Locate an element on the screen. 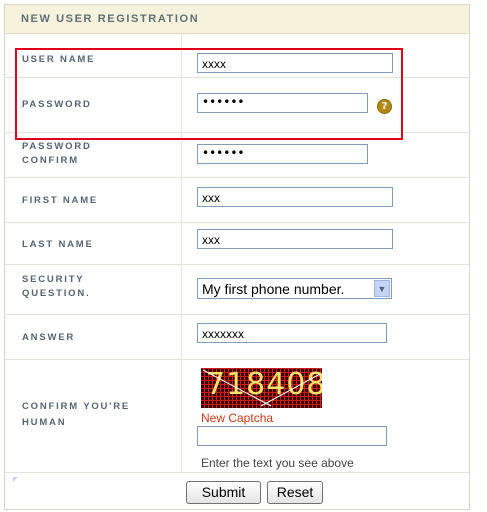 The image size is (487, 512). label-cell: CONFIRM YOU'RE HUMAN is located at coordinates (93, 416).